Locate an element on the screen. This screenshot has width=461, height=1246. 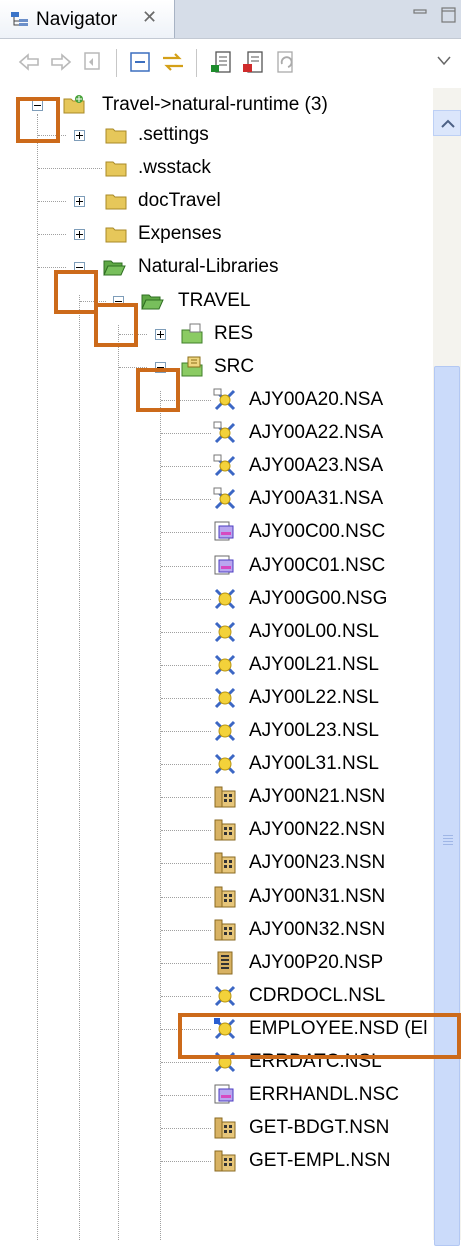
tree-node-file: AJY00L00.NSL is located at coordinates (216, 632).